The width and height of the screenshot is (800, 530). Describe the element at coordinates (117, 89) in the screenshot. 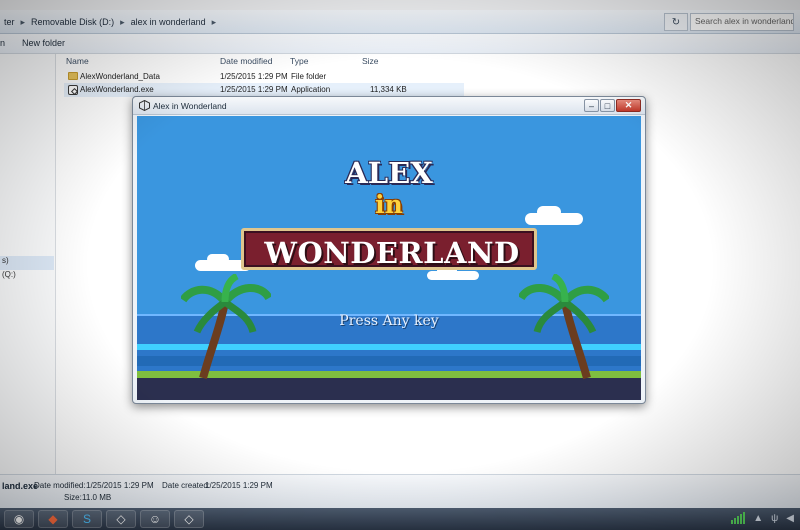

I see `file-name: AlexWonderland.exe` at that location.